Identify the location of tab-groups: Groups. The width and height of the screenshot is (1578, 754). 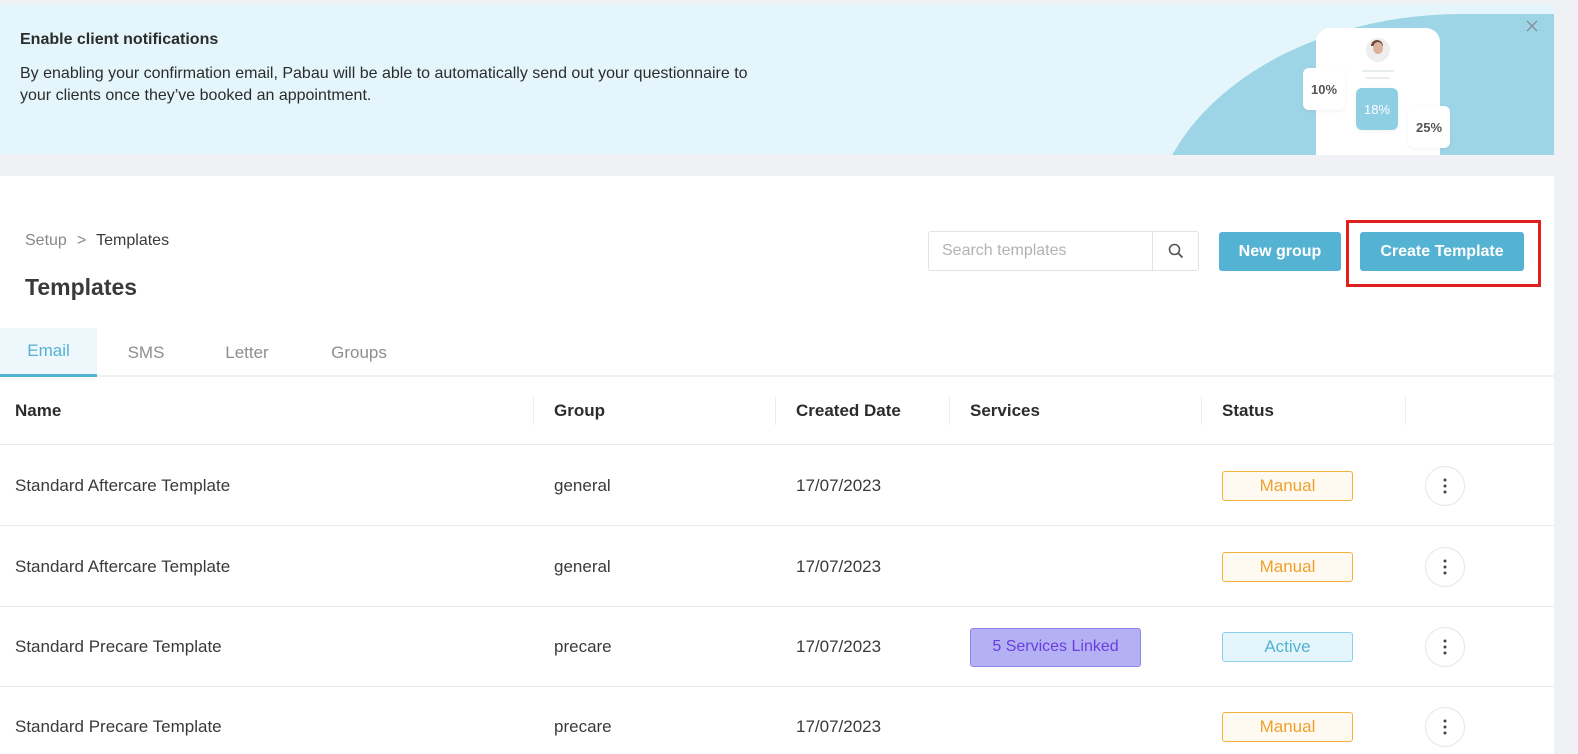
(359, 352).